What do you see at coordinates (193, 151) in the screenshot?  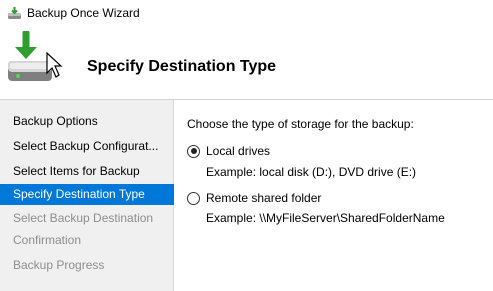 I see `local-drives-radio` at bounding box center [193, 151].